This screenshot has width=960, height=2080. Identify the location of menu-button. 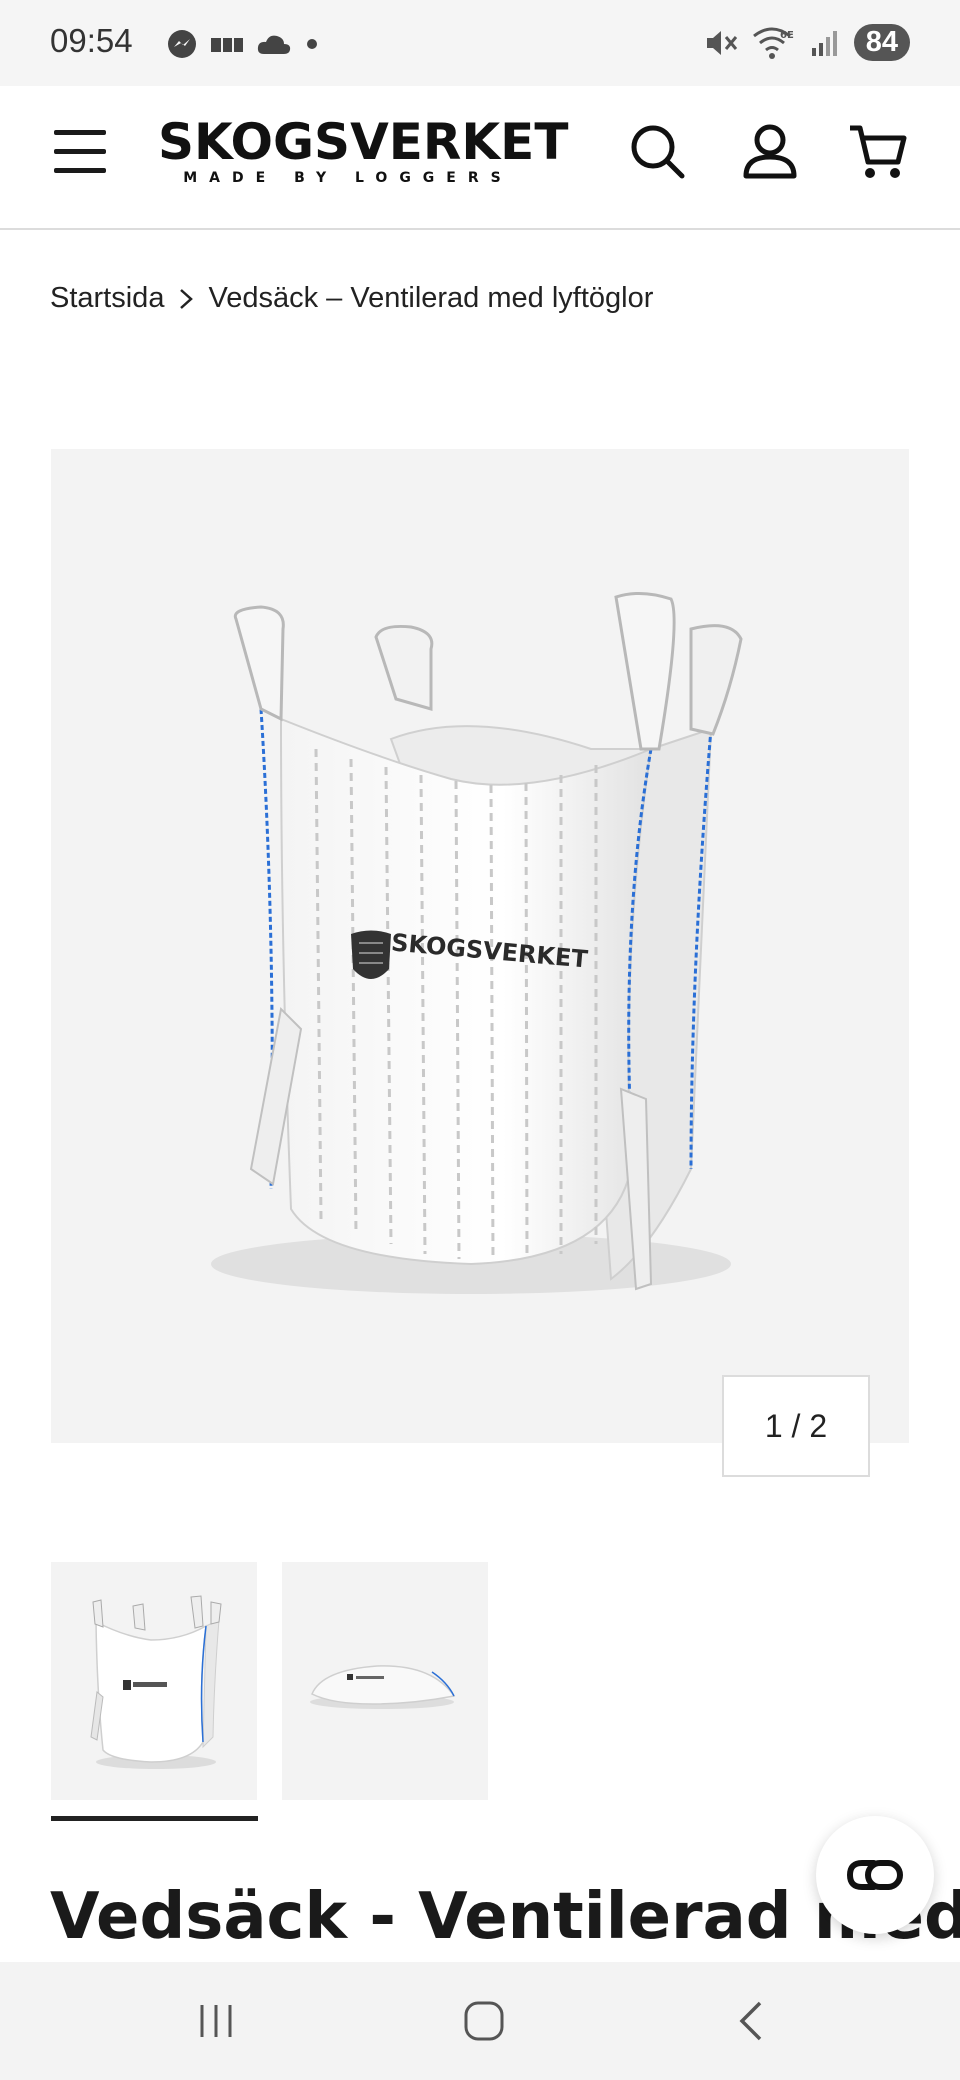
(80, 152).